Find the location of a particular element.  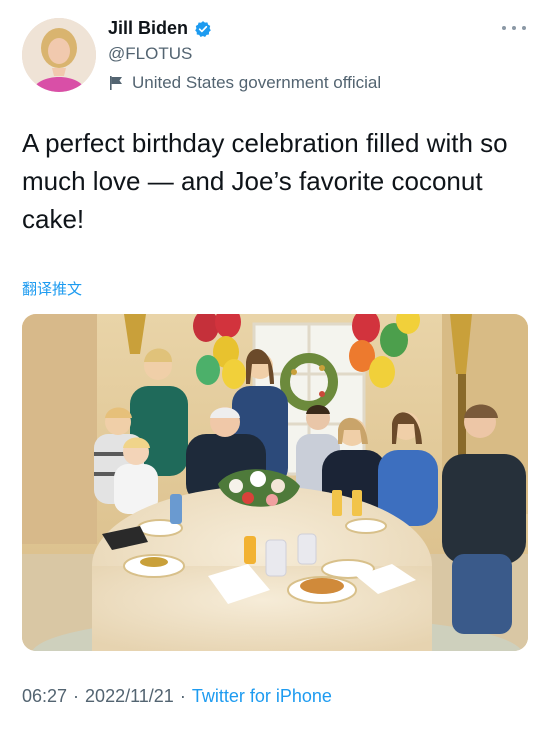

name-row: Jill Biden is located at coordinates (160, 28).